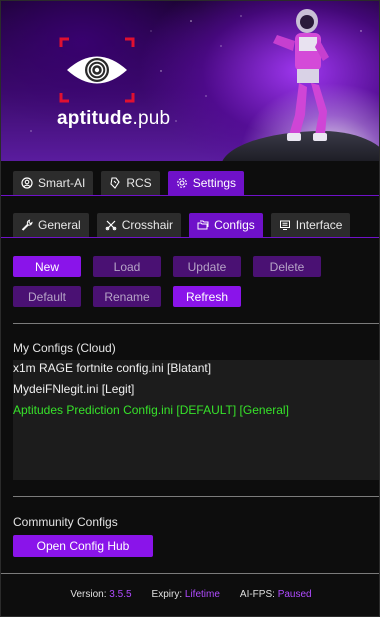 This screenshot has height=617, width=380. What do you see at coordinates (257, 594) in the screenshot?
I see `aifps-label: AI-FPS:` at bounding box center [257, 594].